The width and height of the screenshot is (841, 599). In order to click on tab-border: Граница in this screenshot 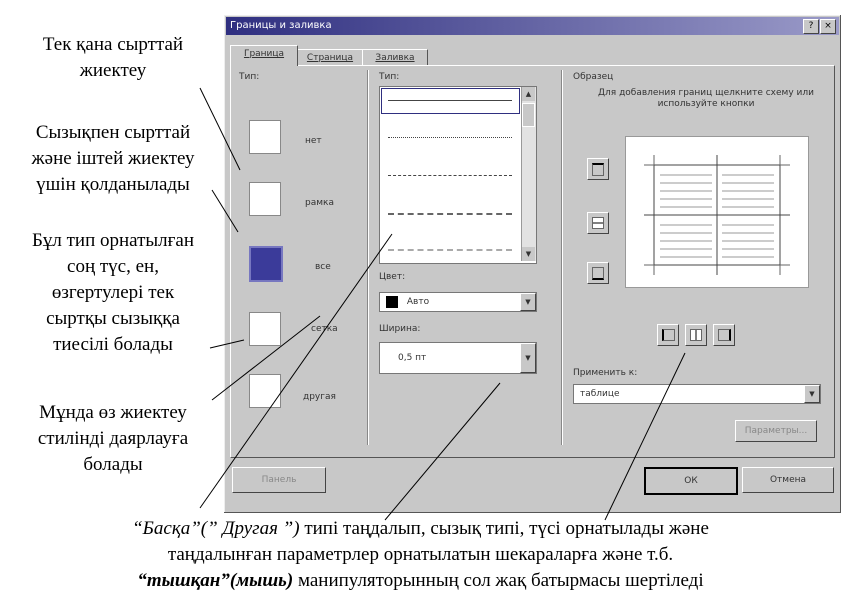, I will do `click(264, 55)`.